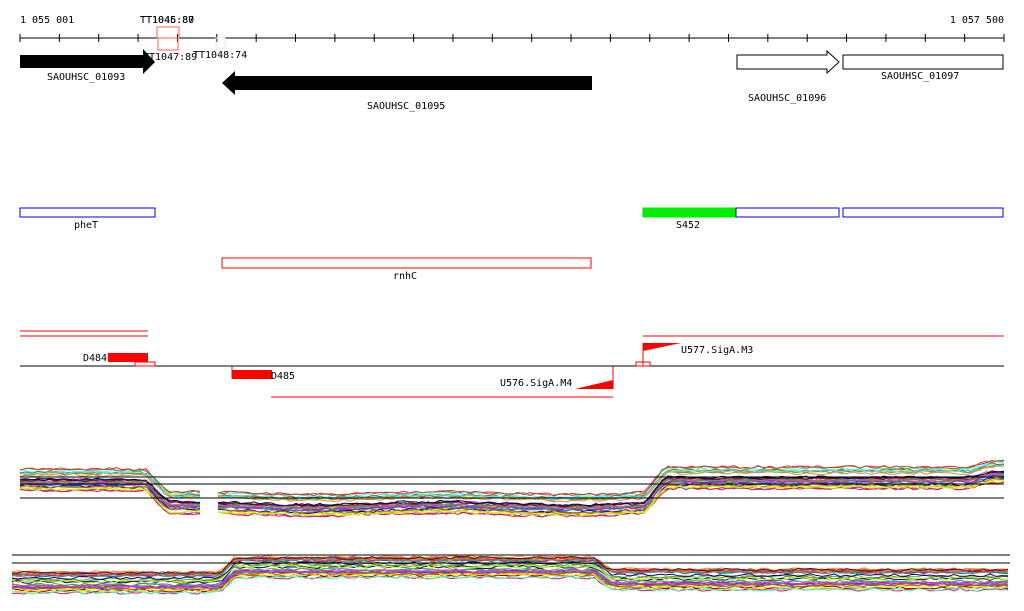  What do you see at coordinates (128, 357) in the screenshot?
I see `promoter-D484` at bounding box center [128, 357].